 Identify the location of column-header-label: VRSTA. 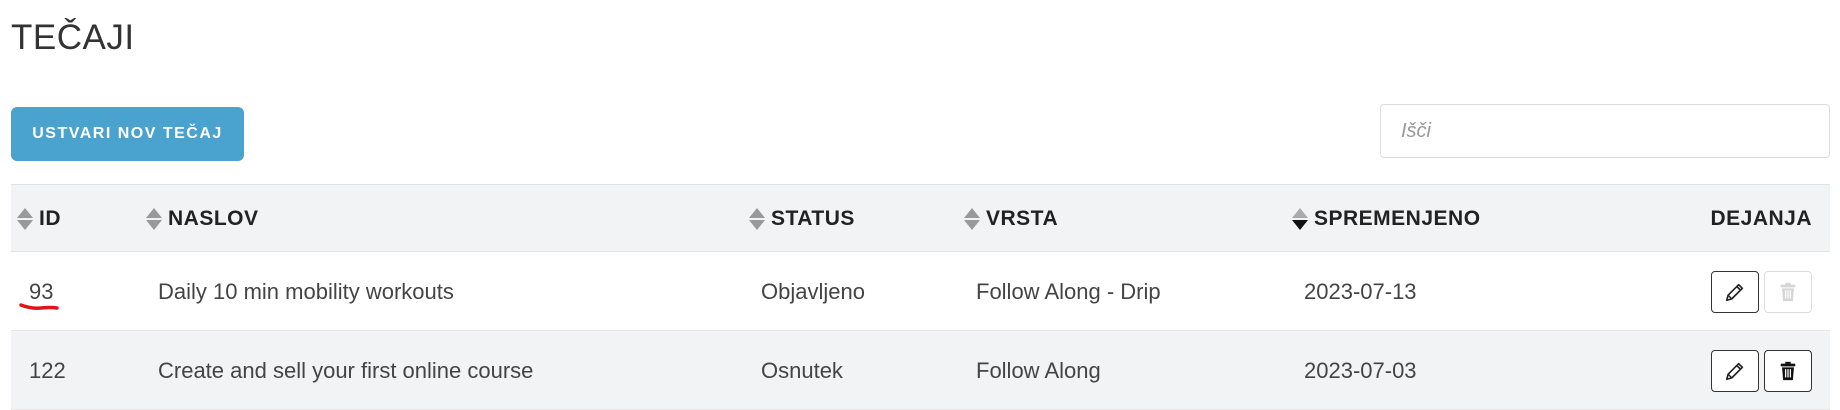
(1022, 218).